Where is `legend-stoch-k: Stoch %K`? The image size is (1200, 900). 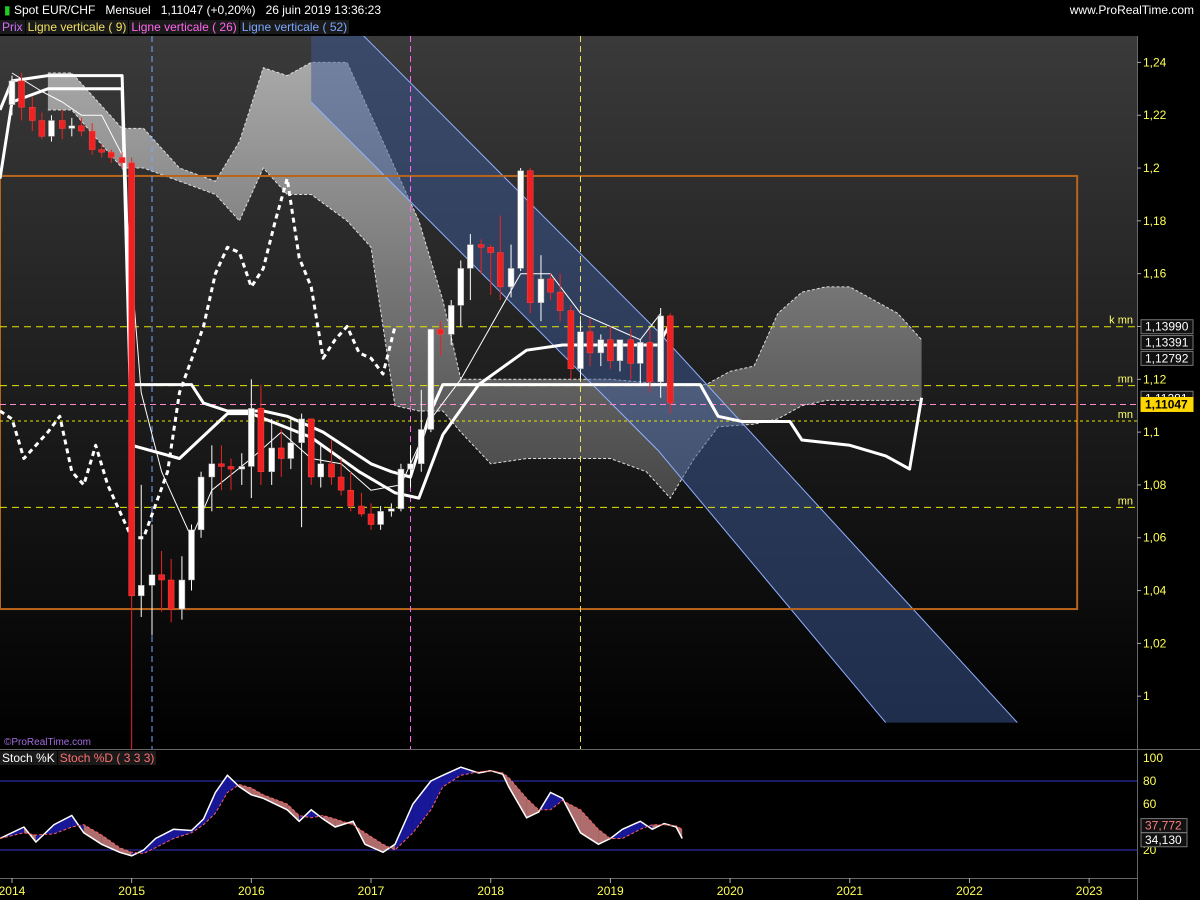
legend-stoch-k: Stoch %K is located at coordinates (28, 758).